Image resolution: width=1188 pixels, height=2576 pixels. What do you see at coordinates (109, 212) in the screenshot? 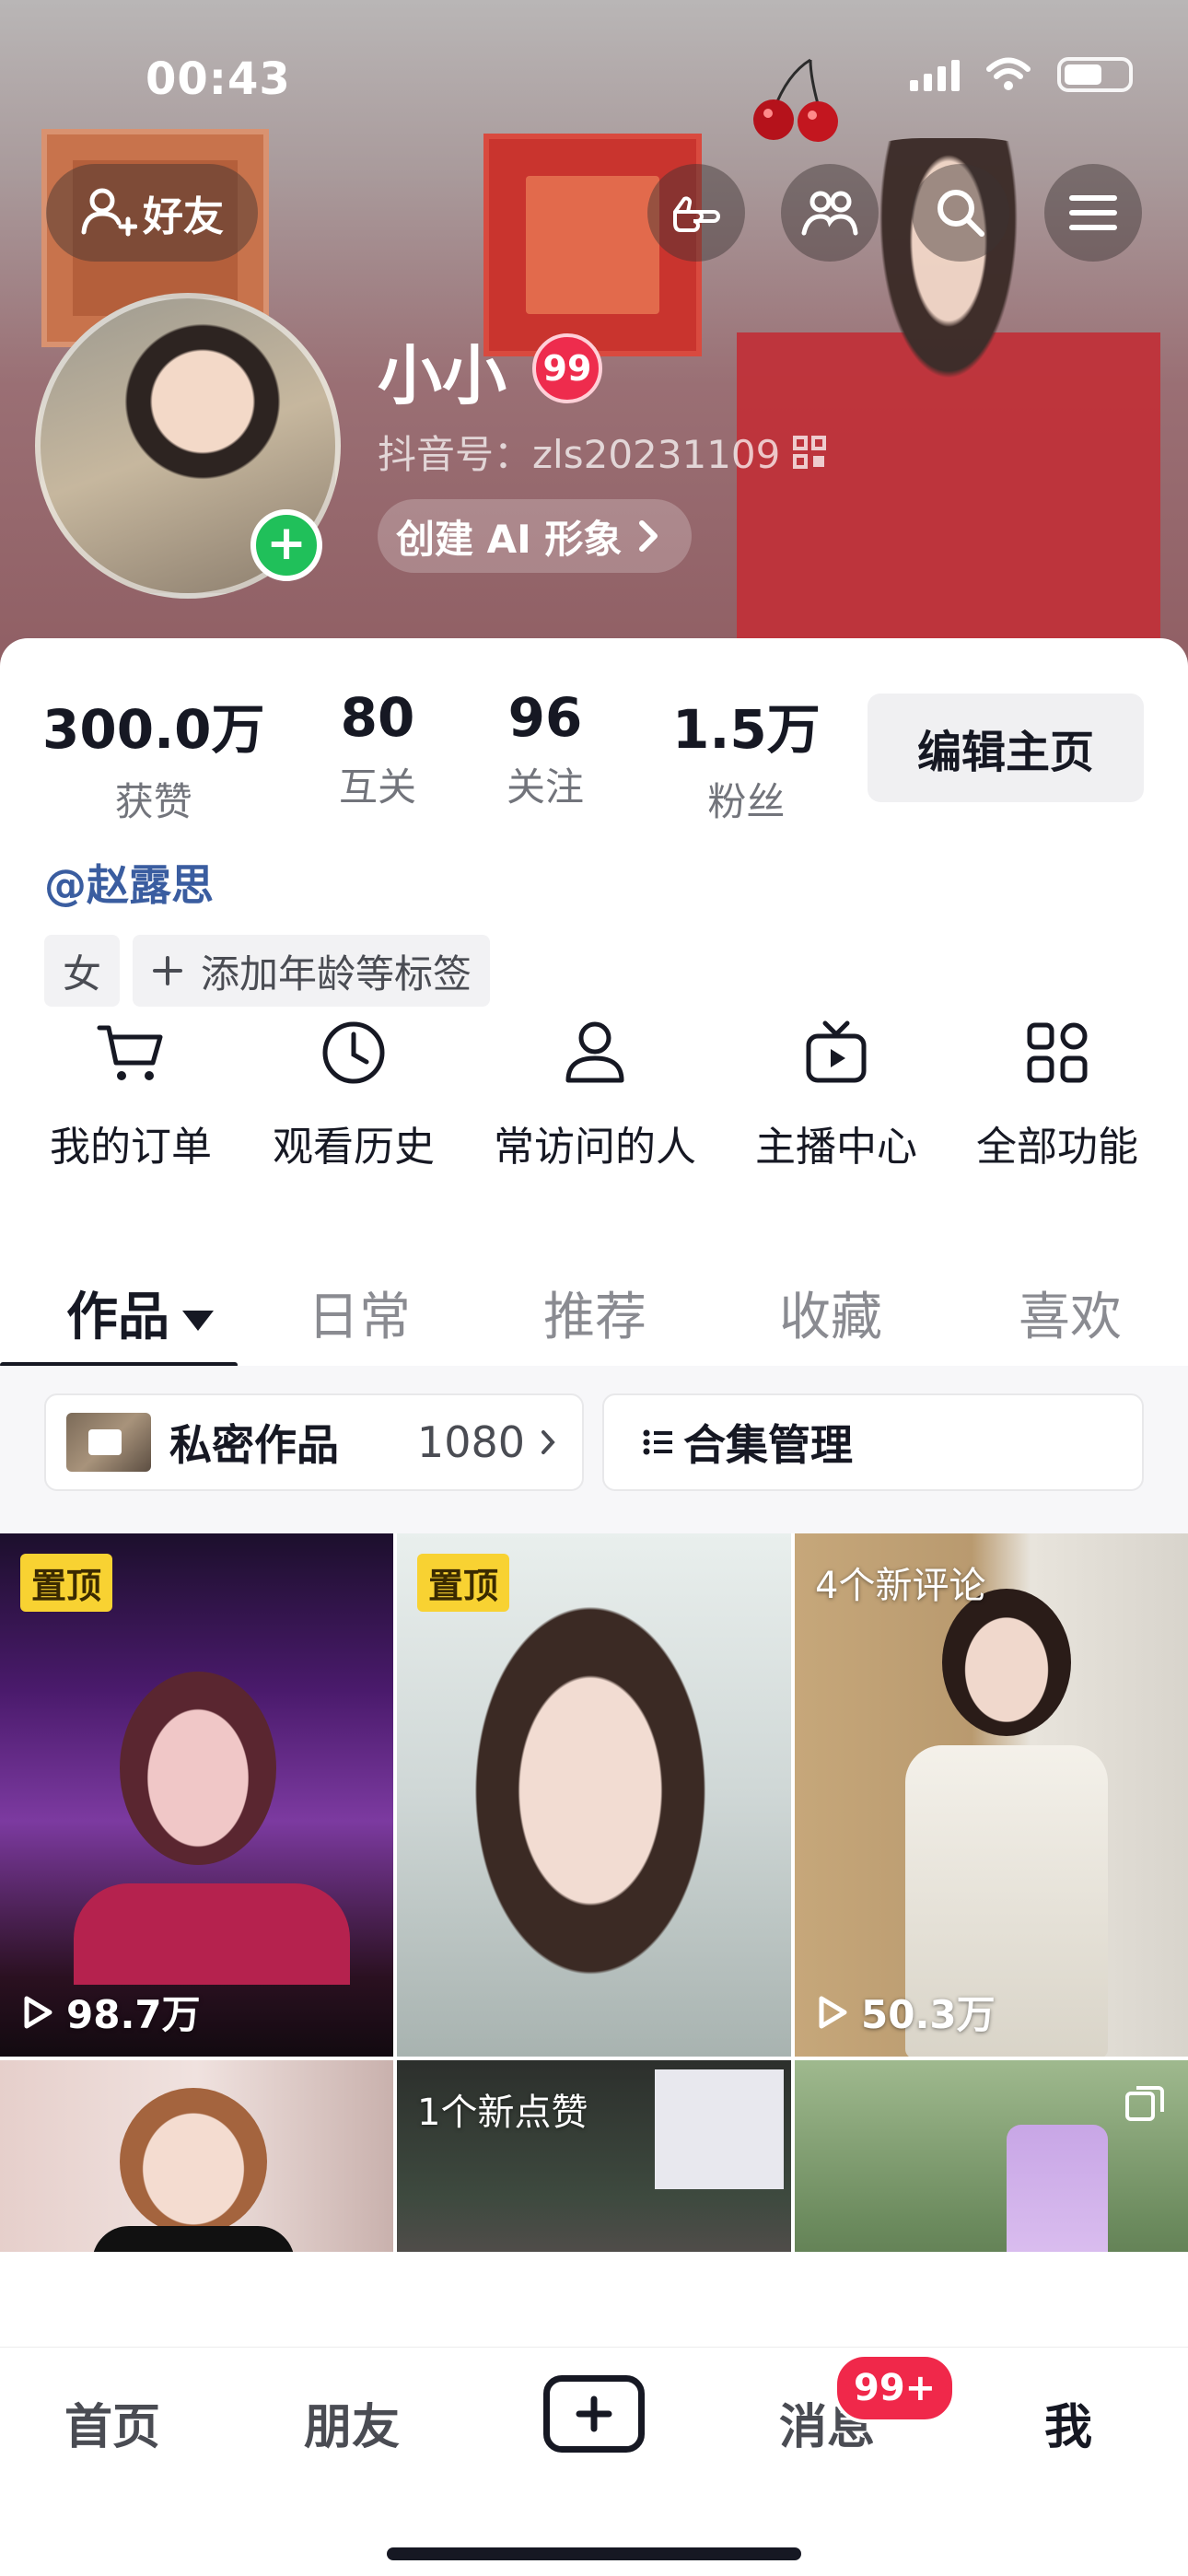
I see `add-friend-icon` at bounding box center [109, 212].